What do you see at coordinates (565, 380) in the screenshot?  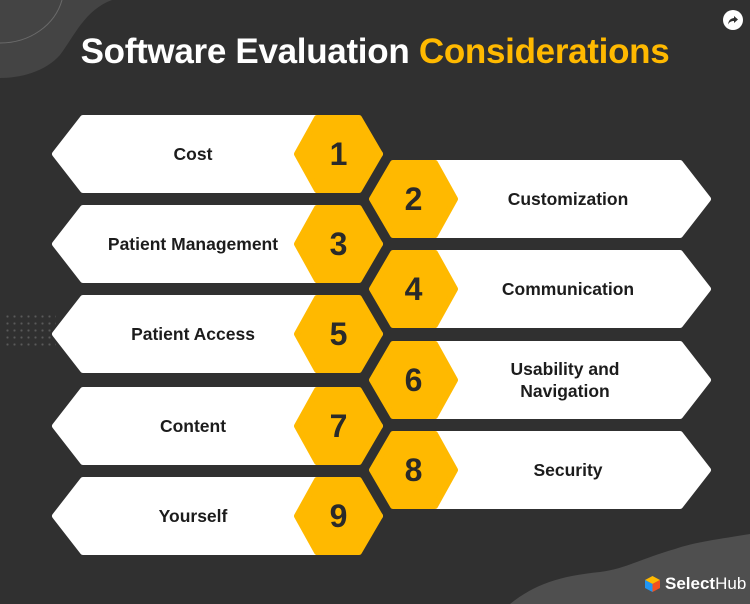 I see `item-label: Usability and Navigation` at bounding box center [565, 380].